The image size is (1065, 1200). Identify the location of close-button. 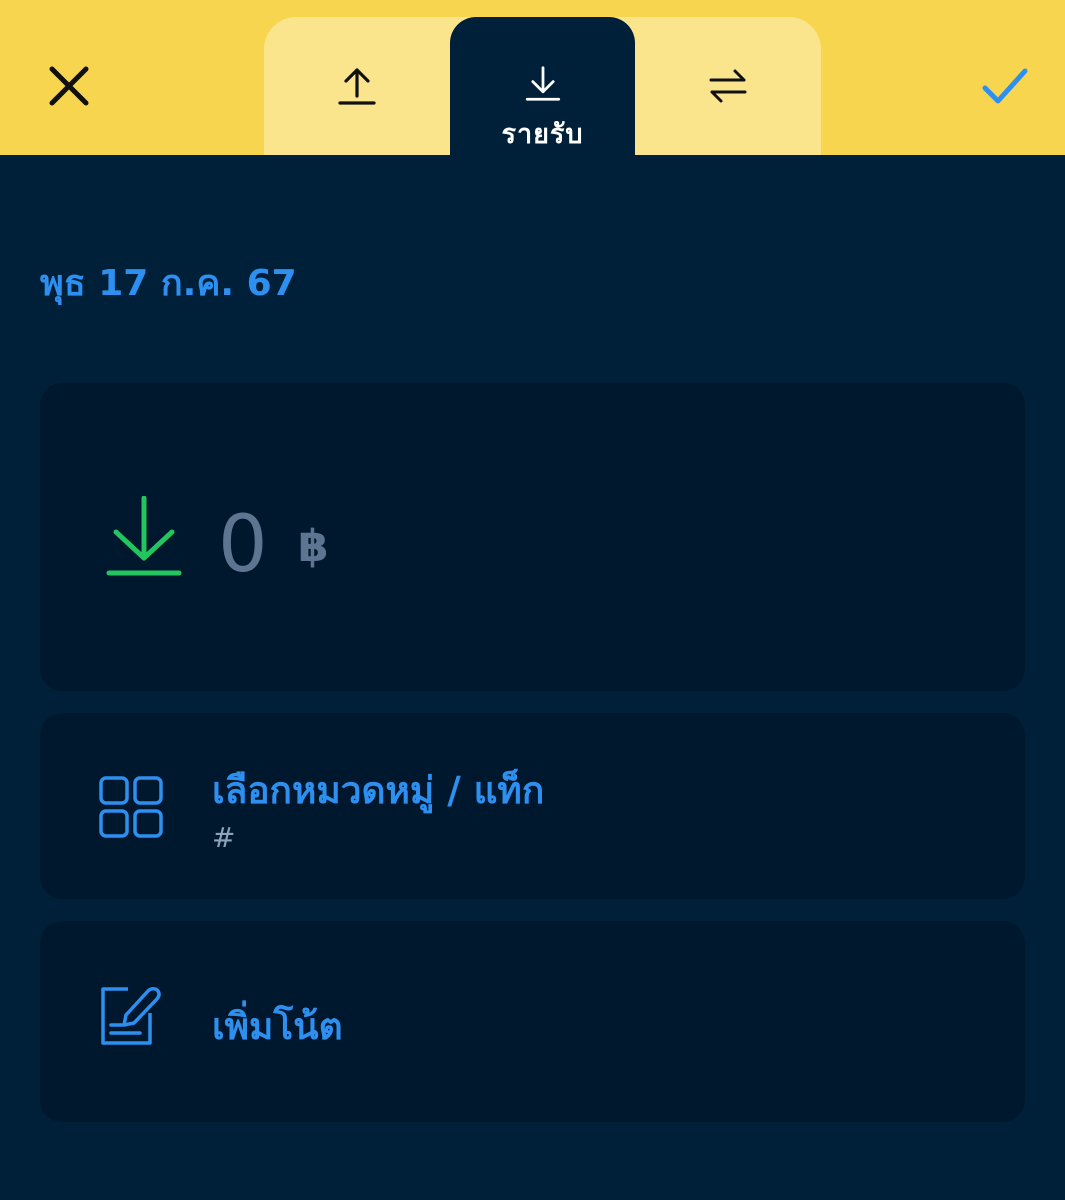
(69, 86).